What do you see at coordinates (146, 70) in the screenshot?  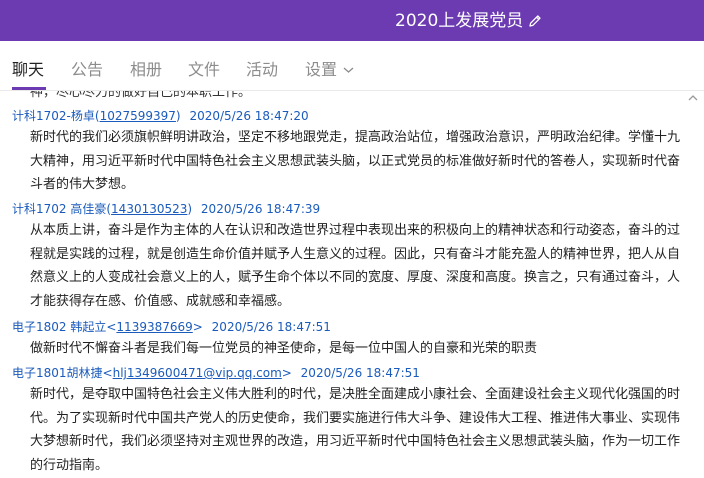 I see `tab-album: 相册` at bounding box center [146, 70].